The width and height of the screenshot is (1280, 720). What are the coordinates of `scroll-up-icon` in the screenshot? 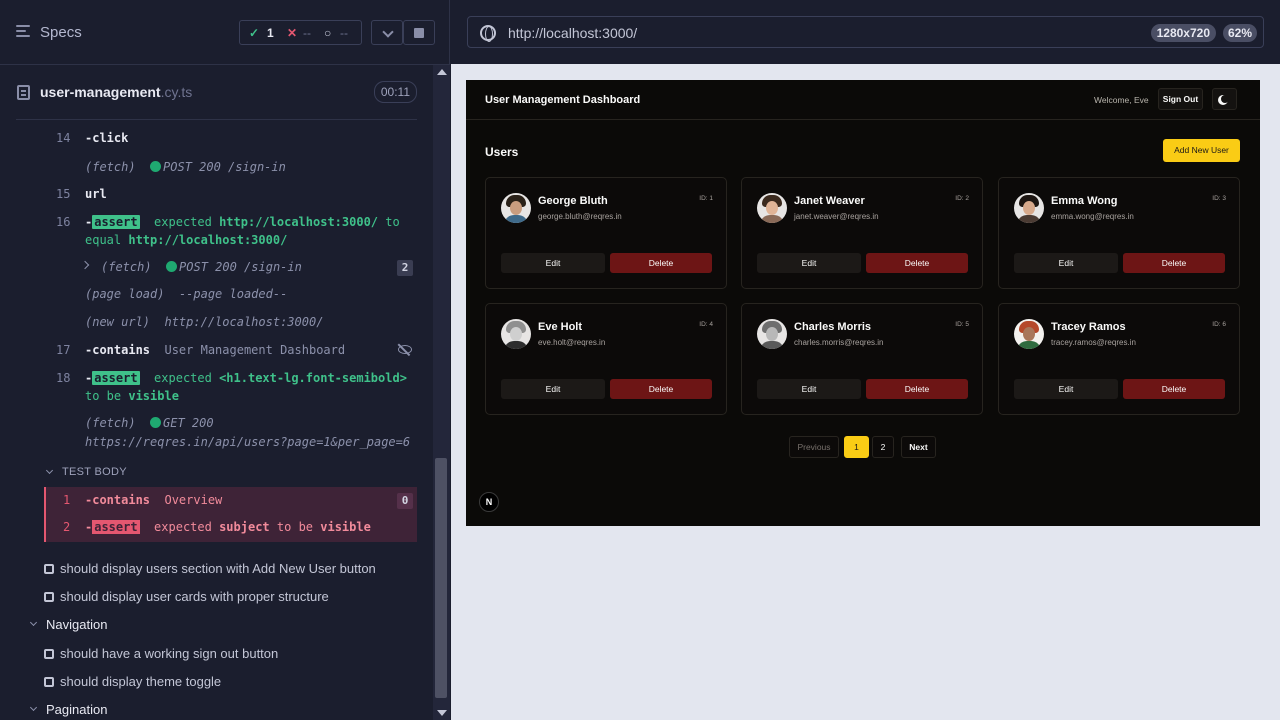 It's located at (442, 72).